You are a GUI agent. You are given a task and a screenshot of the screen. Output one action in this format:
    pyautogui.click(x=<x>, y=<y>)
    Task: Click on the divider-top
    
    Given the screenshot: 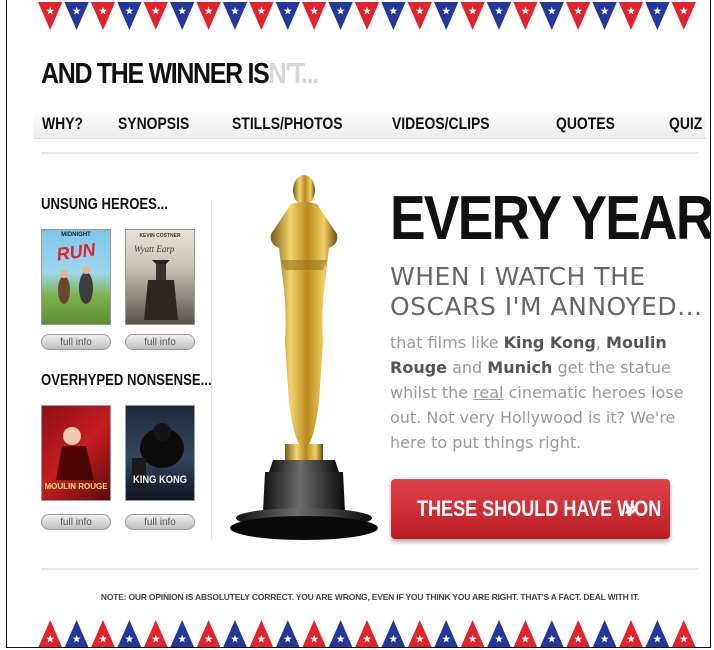 What is the action you would take?
    pyautogui.click(x=370, y=153)
    